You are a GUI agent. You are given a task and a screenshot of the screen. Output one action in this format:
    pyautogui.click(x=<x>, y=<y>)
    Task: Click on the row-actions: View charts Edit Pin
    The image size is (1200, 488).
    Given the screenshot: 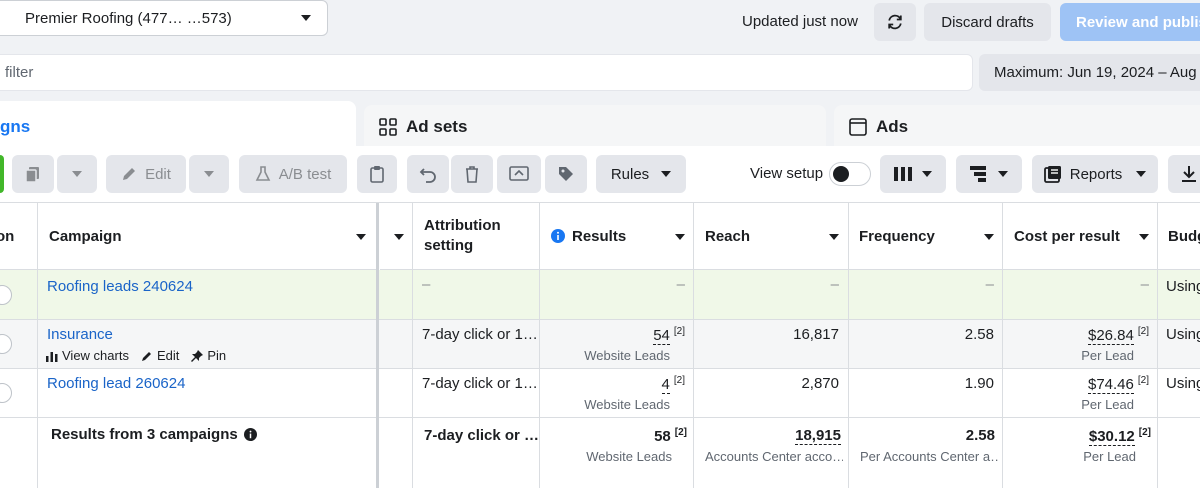 What is the action you would take?
    pyautogui.click(x=136, y=355)
    